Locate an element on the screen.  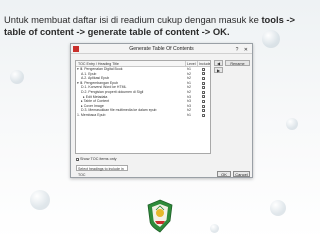
dialog-titlebar: Generate Table Of Contents ? ✕ is located at coordinates (161, 49).